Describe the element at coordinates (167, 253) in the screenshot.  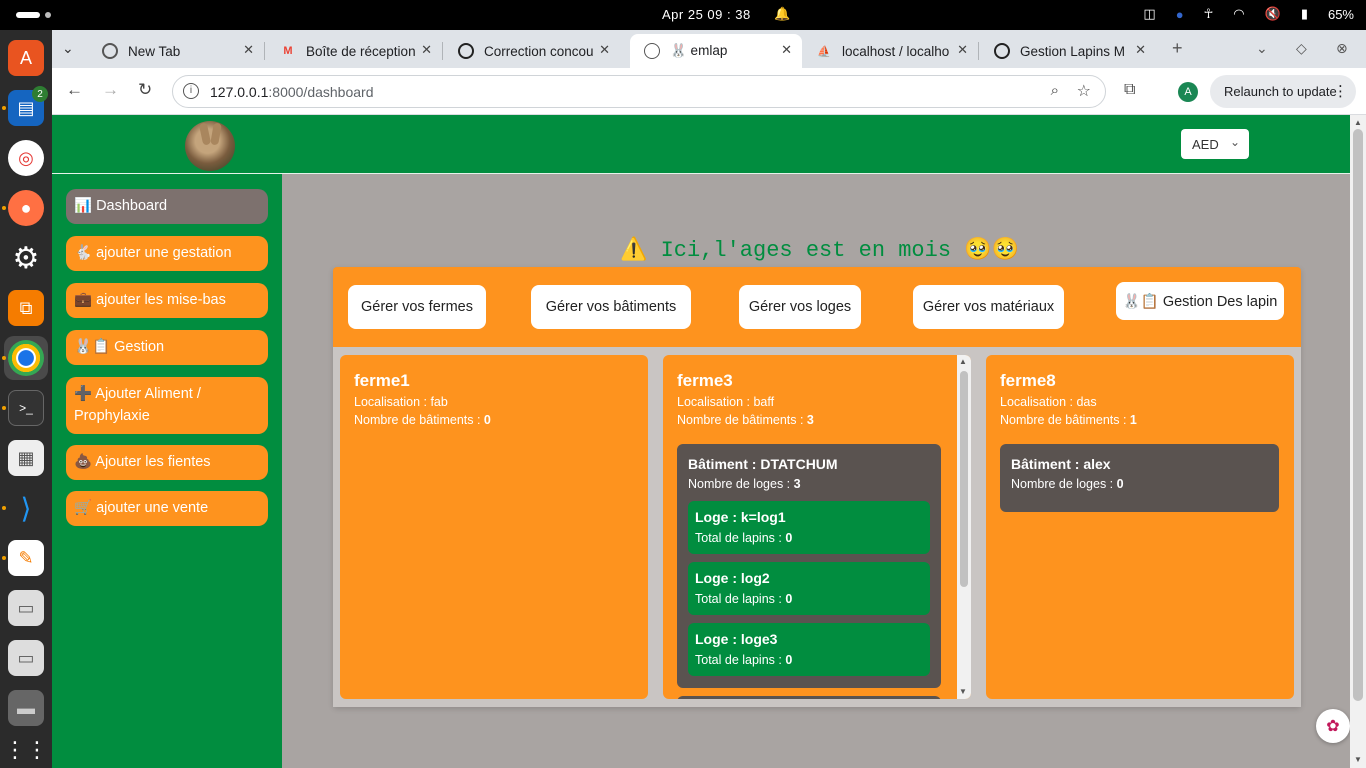
I see `sidebar-item-gestation: 🐇 ajouter une gestation` at that location.